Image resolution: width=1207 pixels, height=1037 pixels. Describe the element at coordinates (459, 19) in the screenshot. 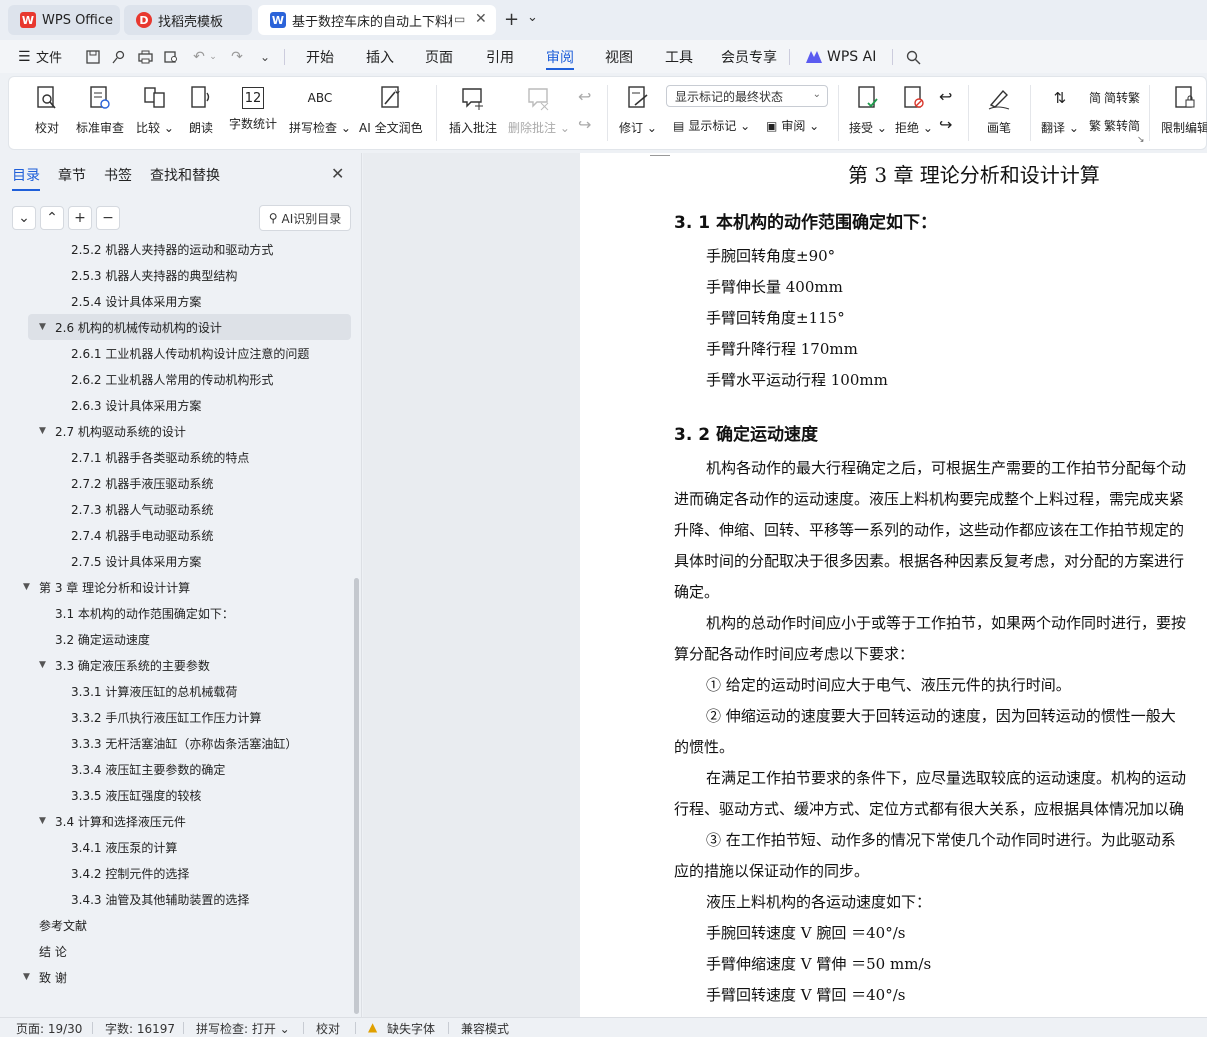

I see `screen-icon: ▭` at that location.